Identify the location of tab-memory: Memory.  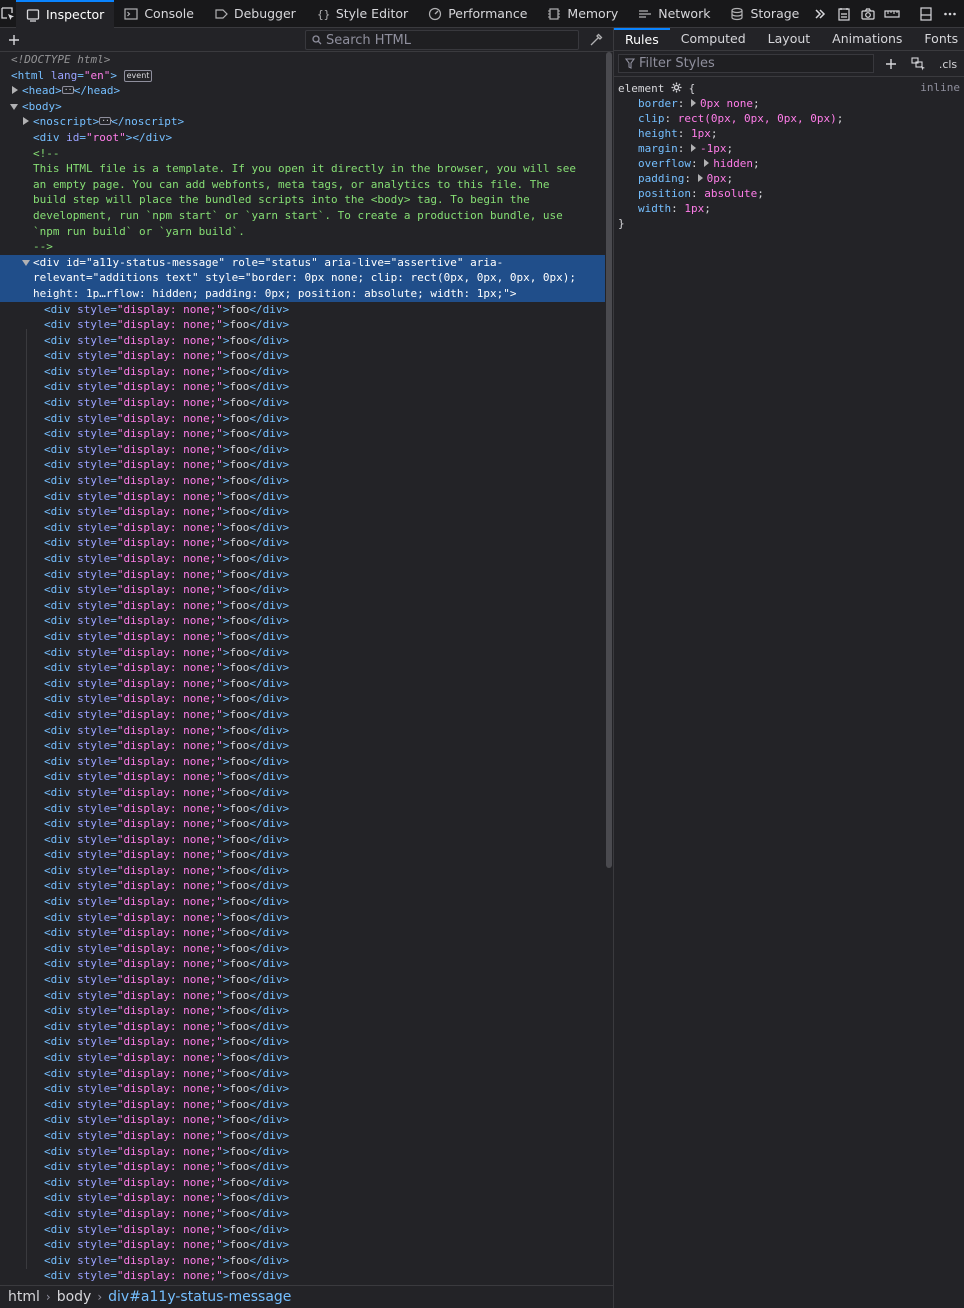
(582, 14).